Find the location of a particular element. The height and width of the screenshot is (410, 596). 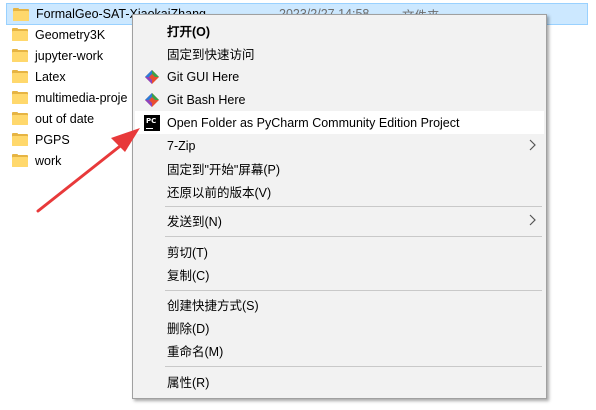

menu-label: 发送到(N) is located at coordinates (194, 222).